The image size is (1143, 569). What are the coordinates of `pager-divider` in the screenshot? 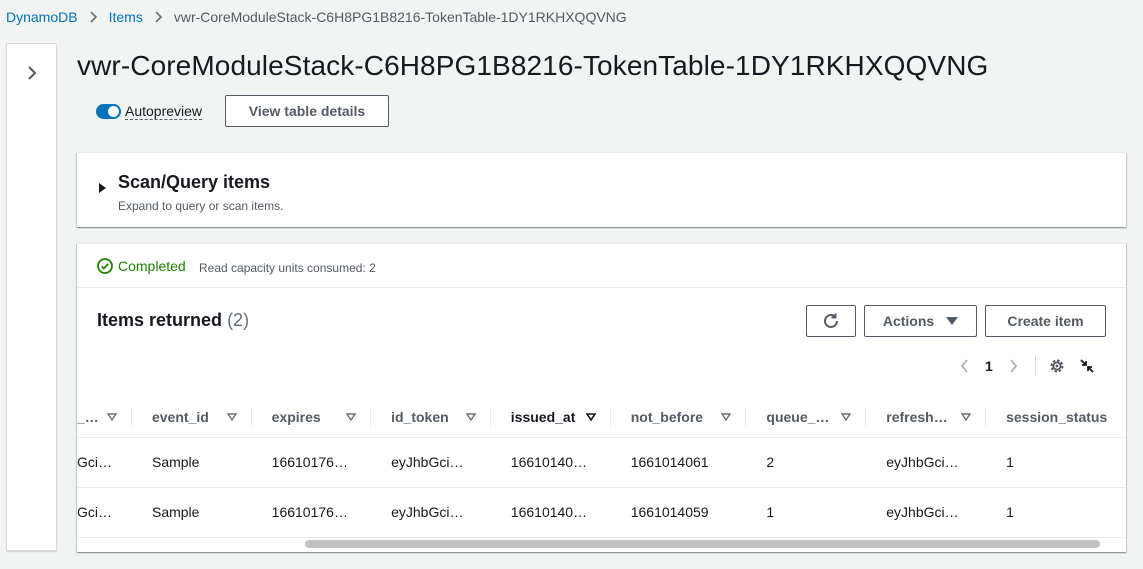 It's located at (1035, 366).